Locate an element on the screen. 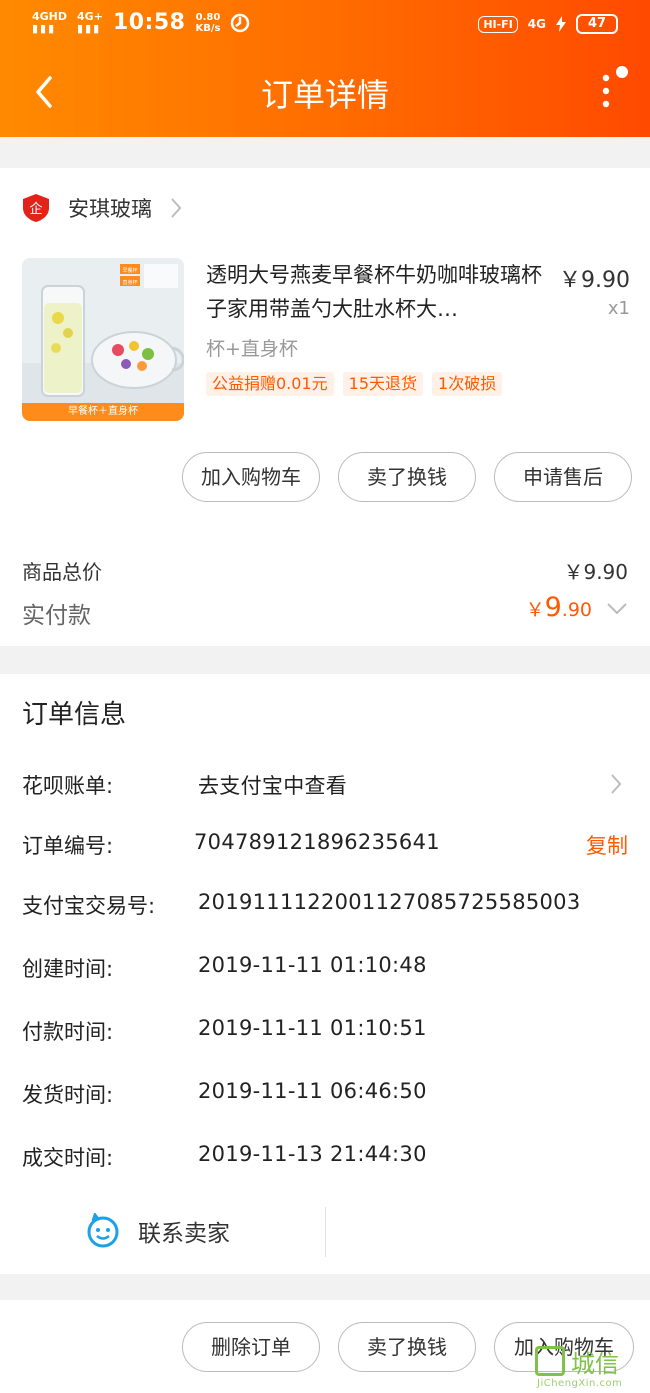  chevron-down-icon is located at coordinates (617, 609).